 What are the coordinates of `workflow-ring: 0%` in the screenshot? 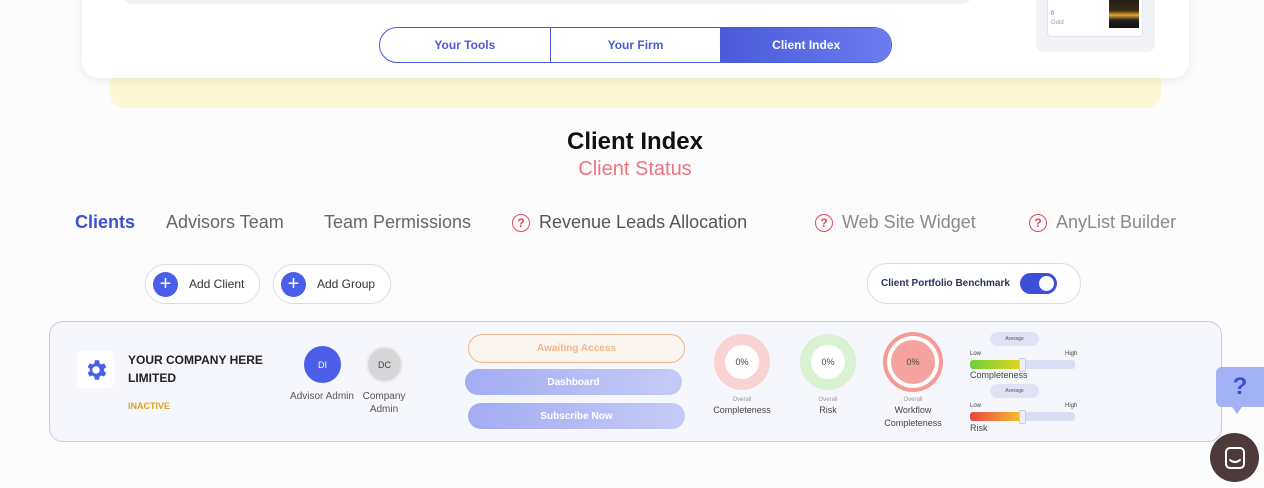 It's located at (913, 362).